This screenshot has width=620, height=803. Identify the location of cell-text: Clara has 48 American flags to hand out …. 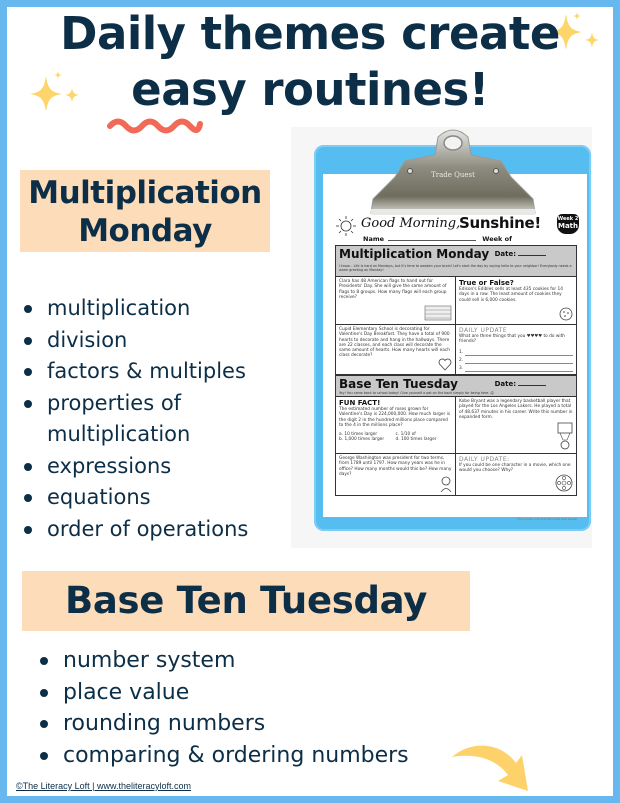
(393, 289).